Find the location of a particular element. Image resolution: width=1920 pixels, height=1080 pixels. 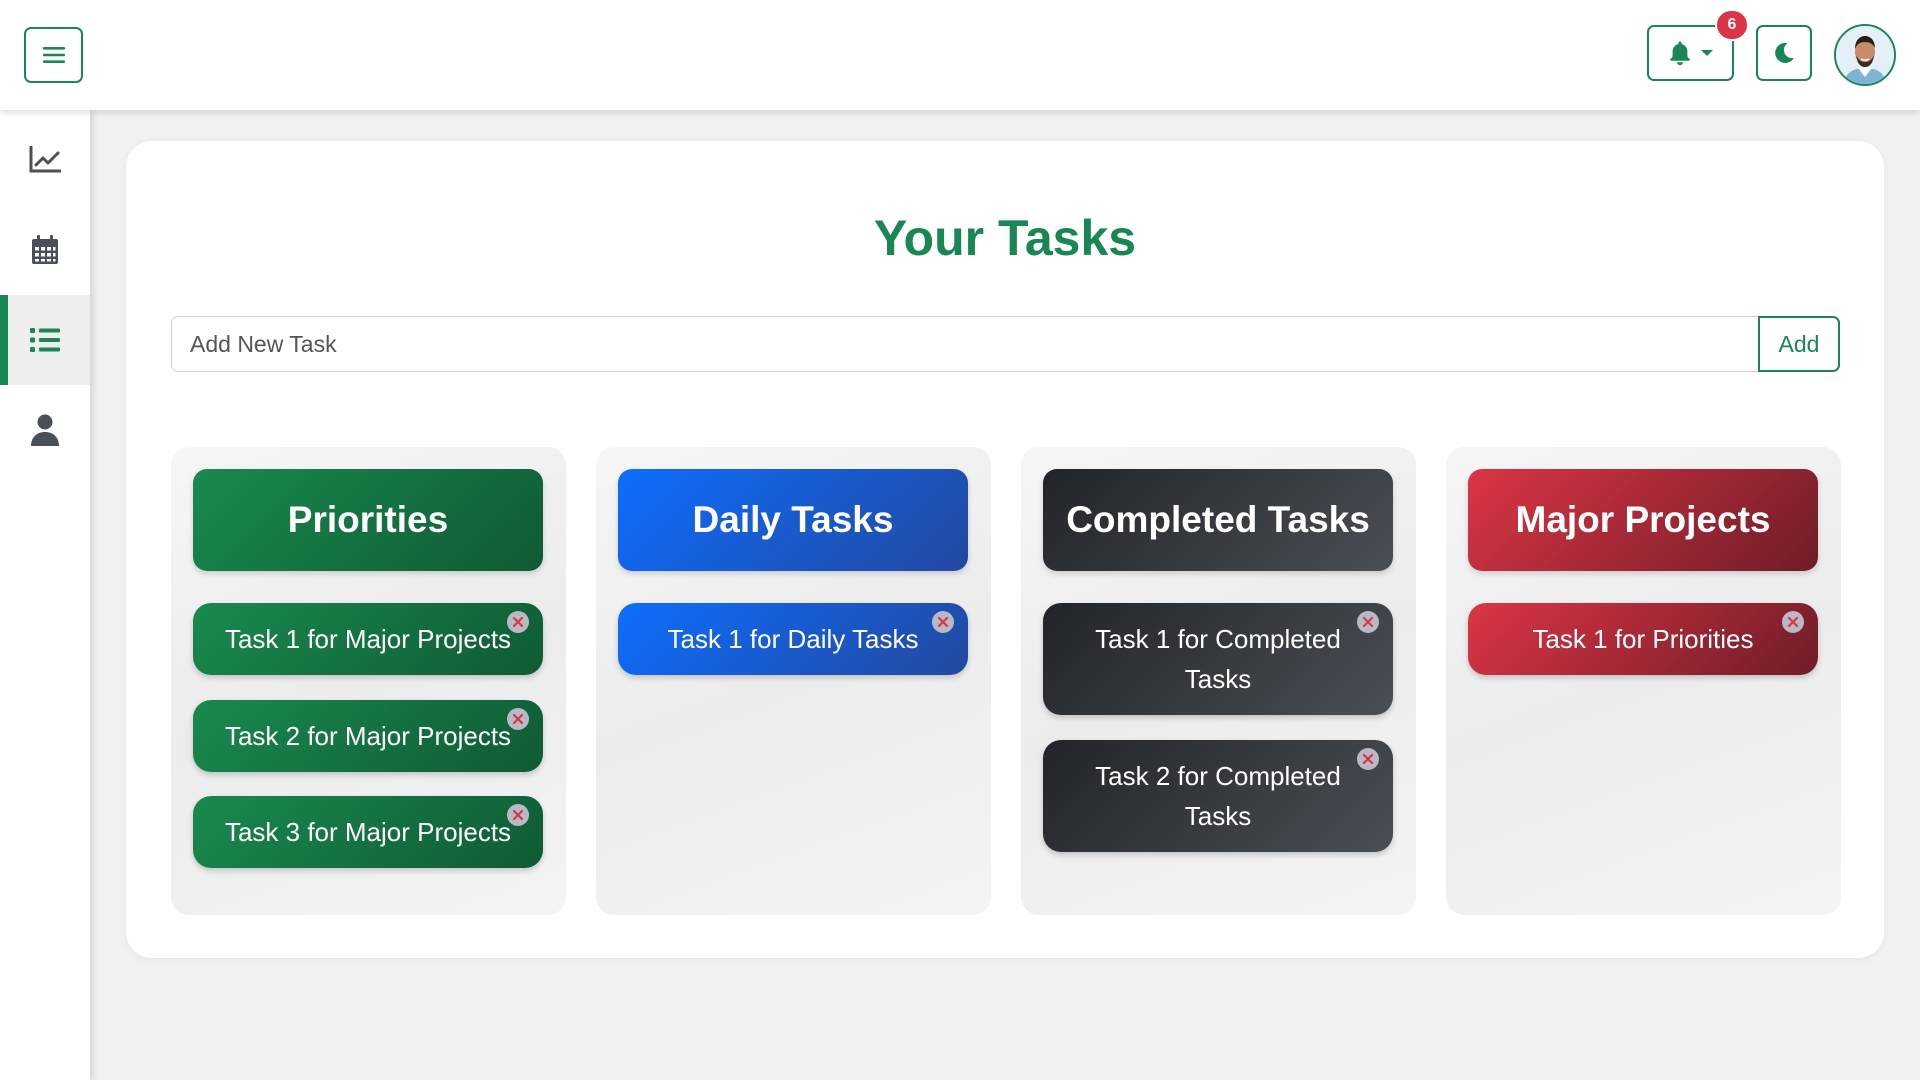

avatar-image is located at coordinates (1865, 55).